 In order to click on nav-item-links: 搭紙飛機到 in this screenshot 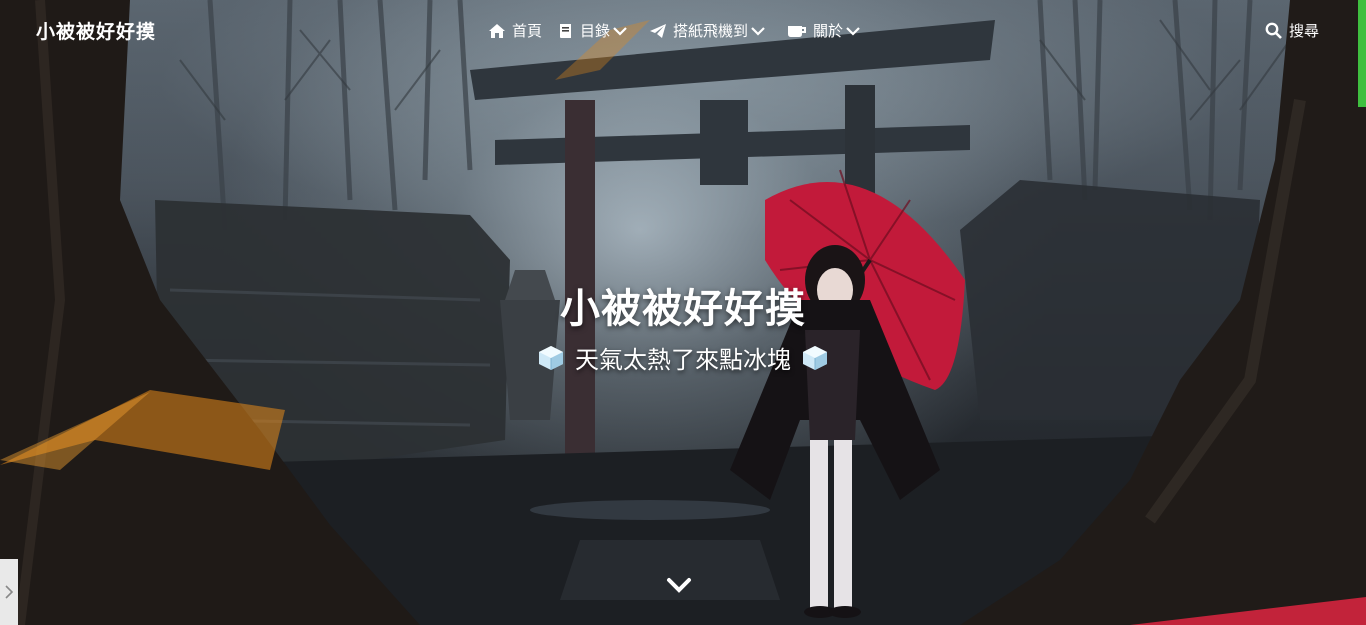, I will do `click(710, 30)`.